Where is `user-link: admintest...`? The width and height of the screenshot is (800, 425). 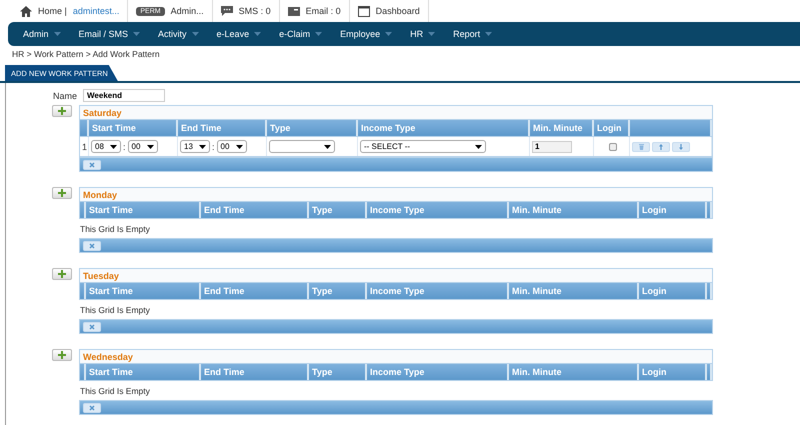 user-link: admintest... is located at coordinates (96, 11).